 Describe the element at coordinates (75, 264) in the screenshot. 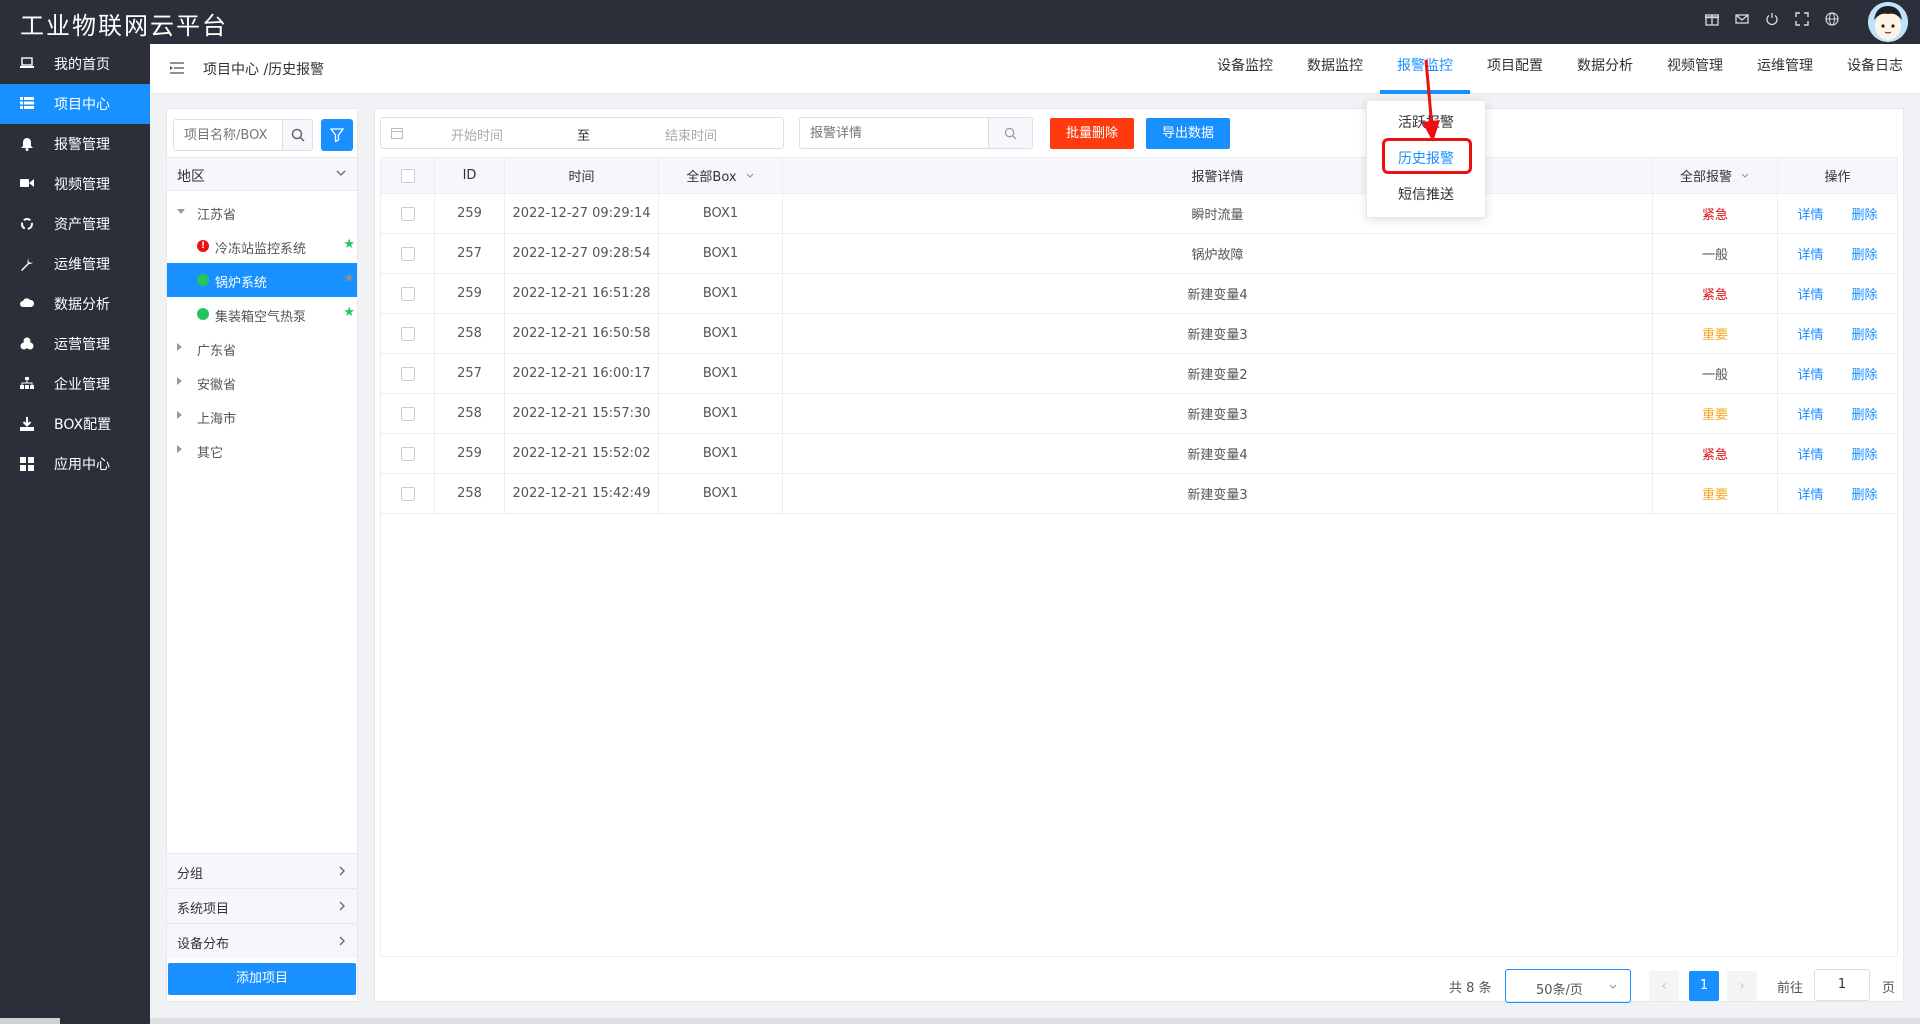

I see `nav-item-ops: 运维管理` at that location.